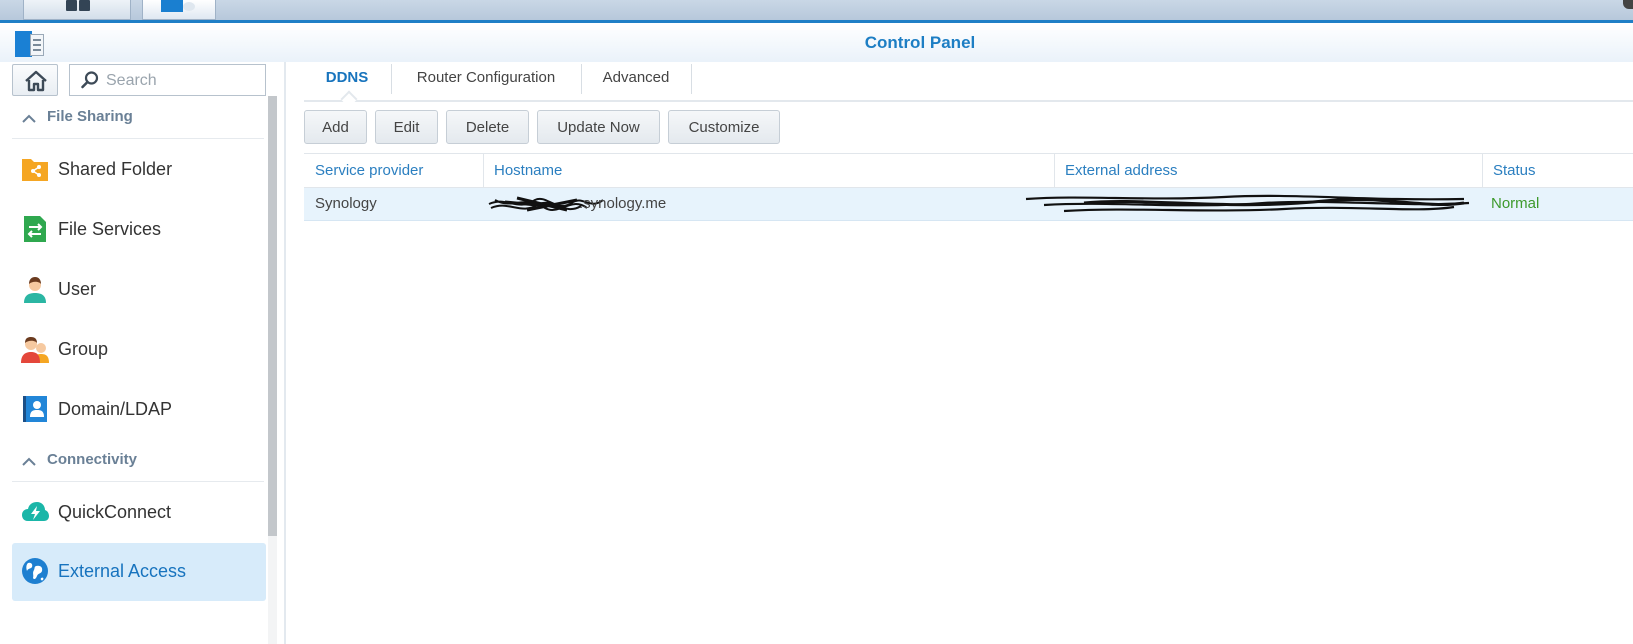 The height and width of the screenshot is (644, 1633). Describe the element at coordinates (189, 6) in the screenshot. I see `control-panel-task-icon-detail` at that location.